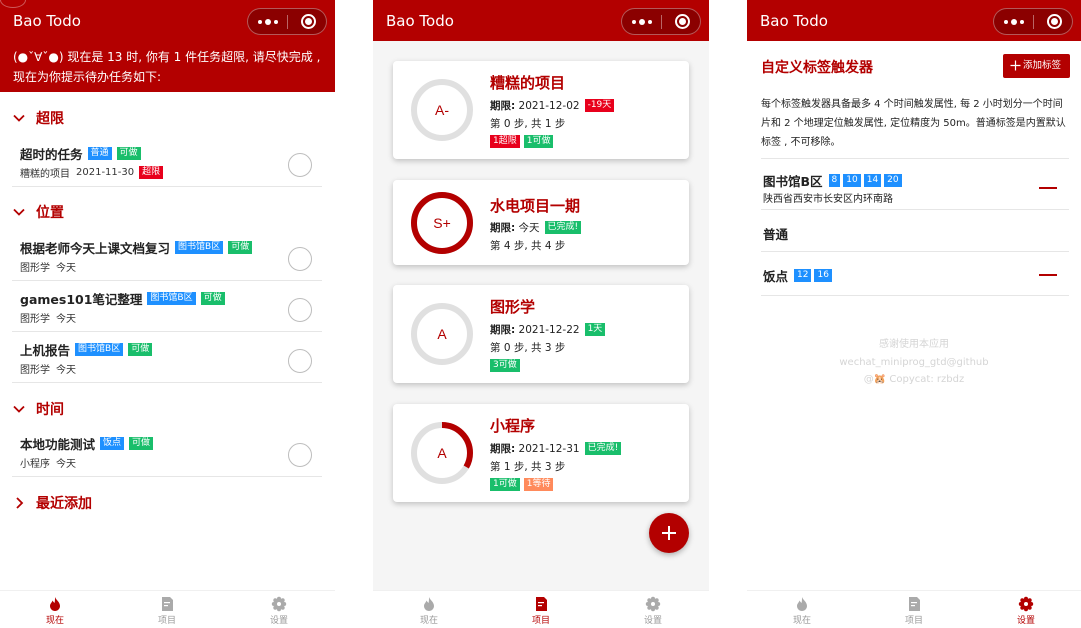 The width and height of the screenshot is (1081, 628). I want to click on task-date: 2021-11-30, so click(105, 172).